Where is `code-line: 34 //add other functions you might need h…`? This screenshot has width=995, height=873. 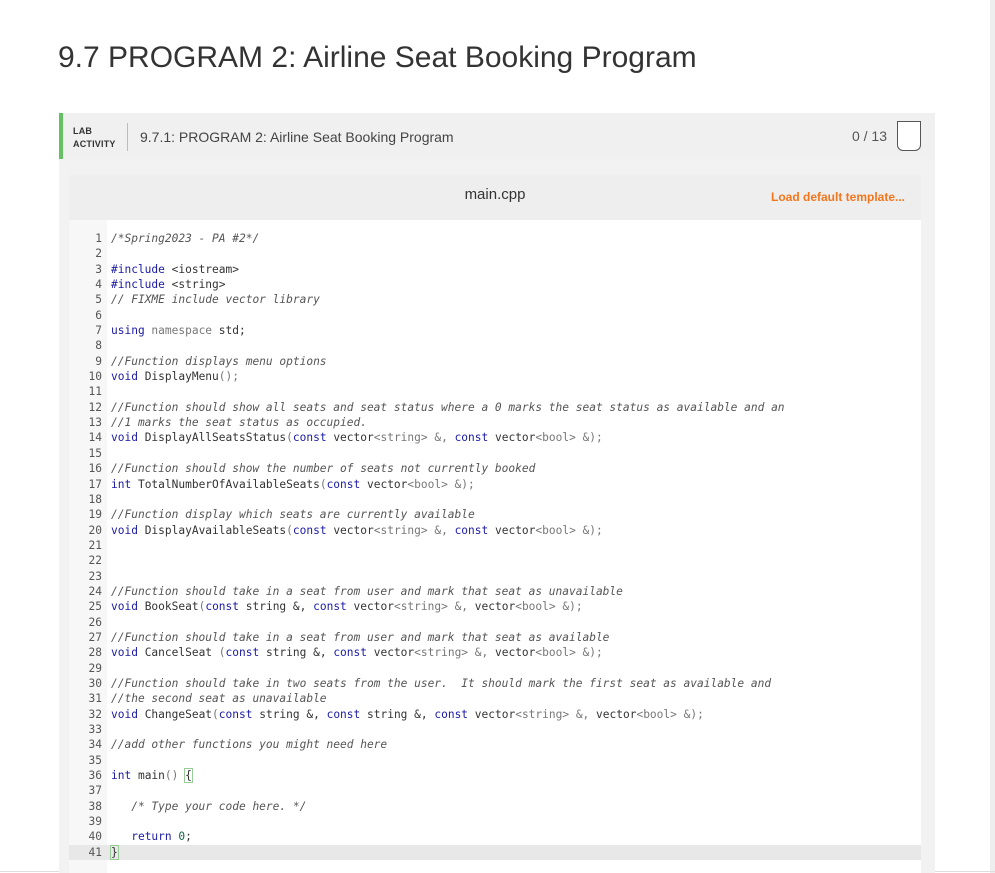 code-line: 34 //add other functions you might need h… is located at coordinates (495, 744).